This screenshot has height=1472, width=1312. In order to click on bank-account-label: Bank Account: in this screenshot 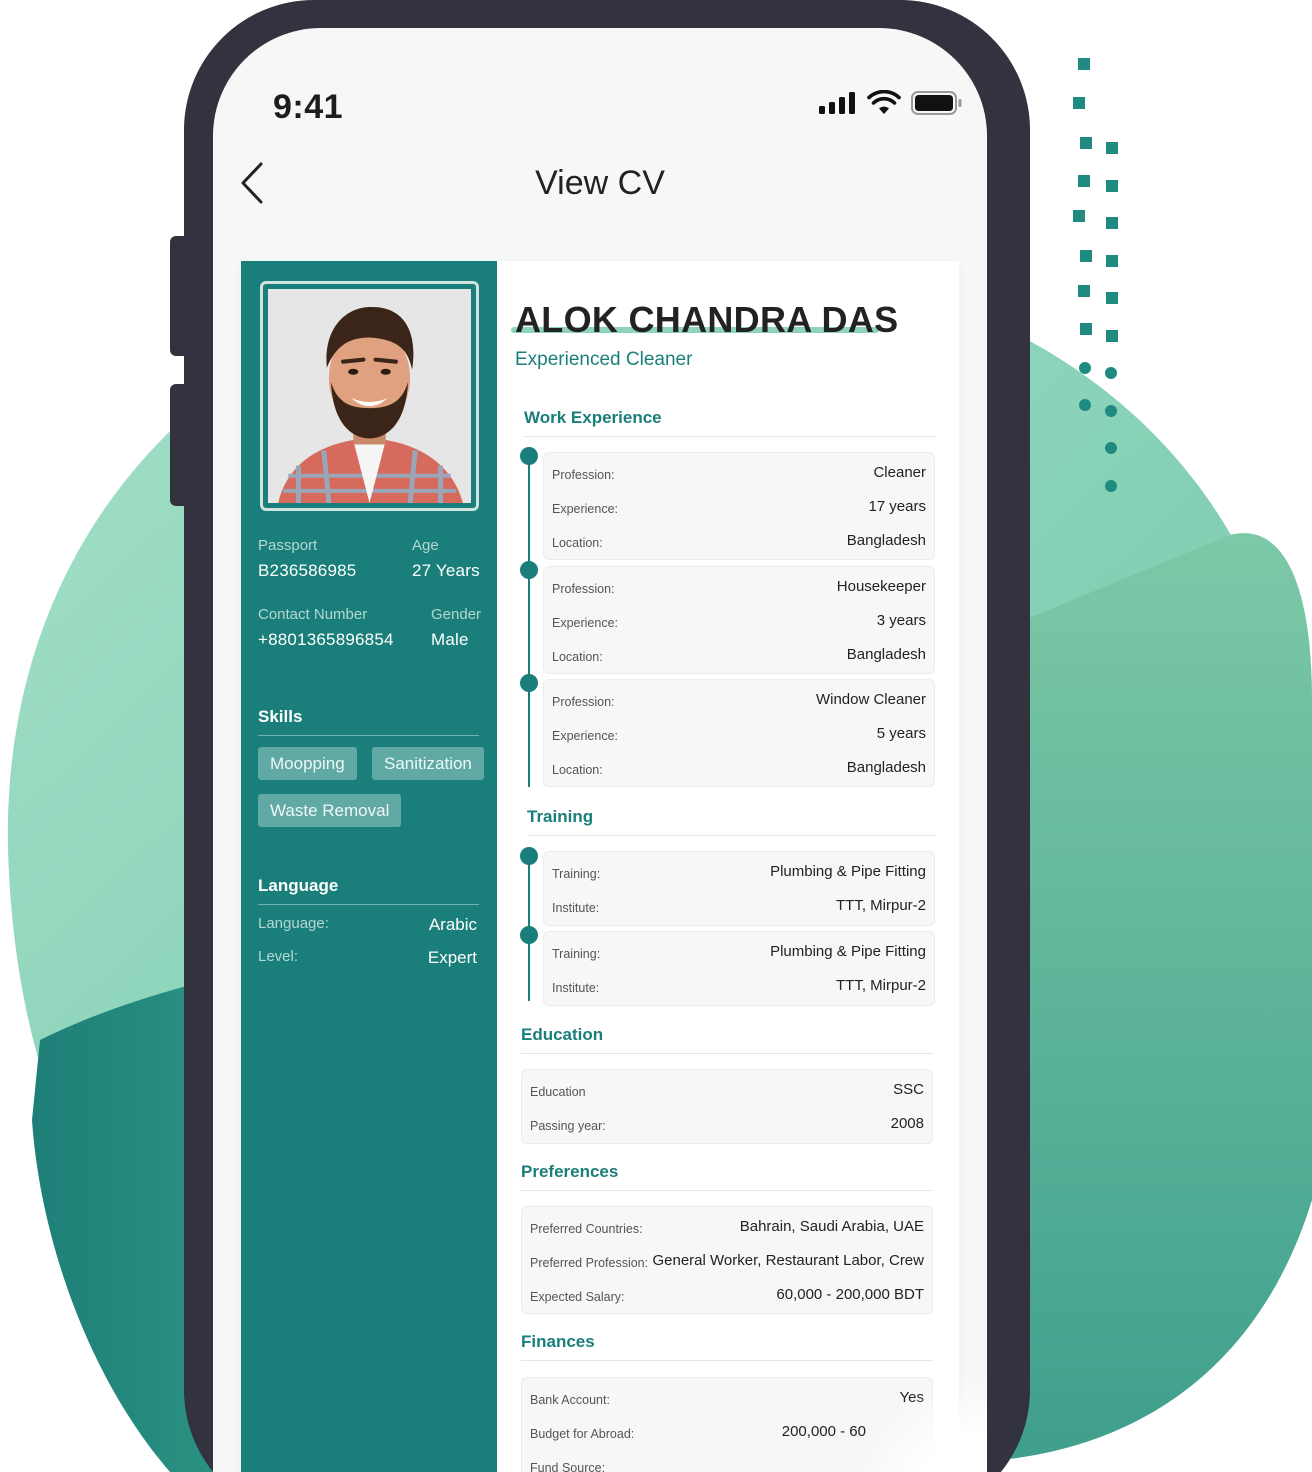, I will do `click(570, 1400)`.